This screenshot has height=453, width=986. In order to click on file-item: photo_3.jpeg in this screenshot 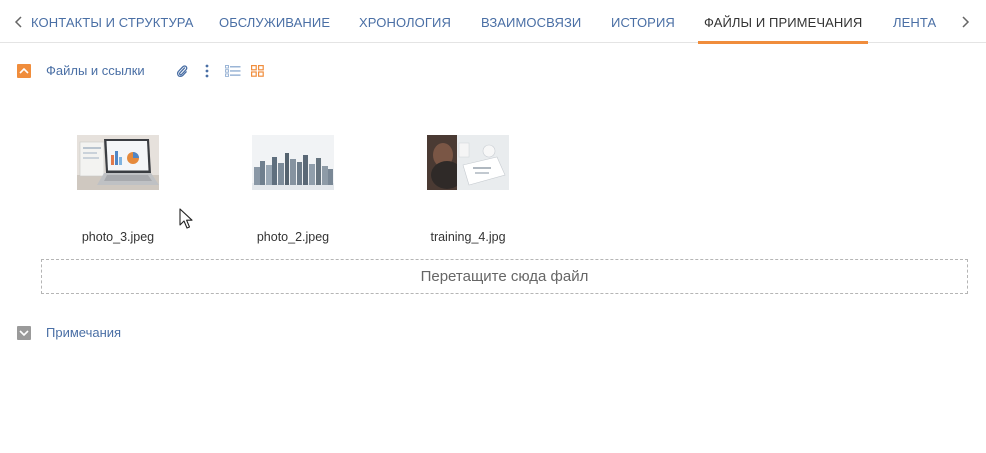, I will do `click(118, 189)`.